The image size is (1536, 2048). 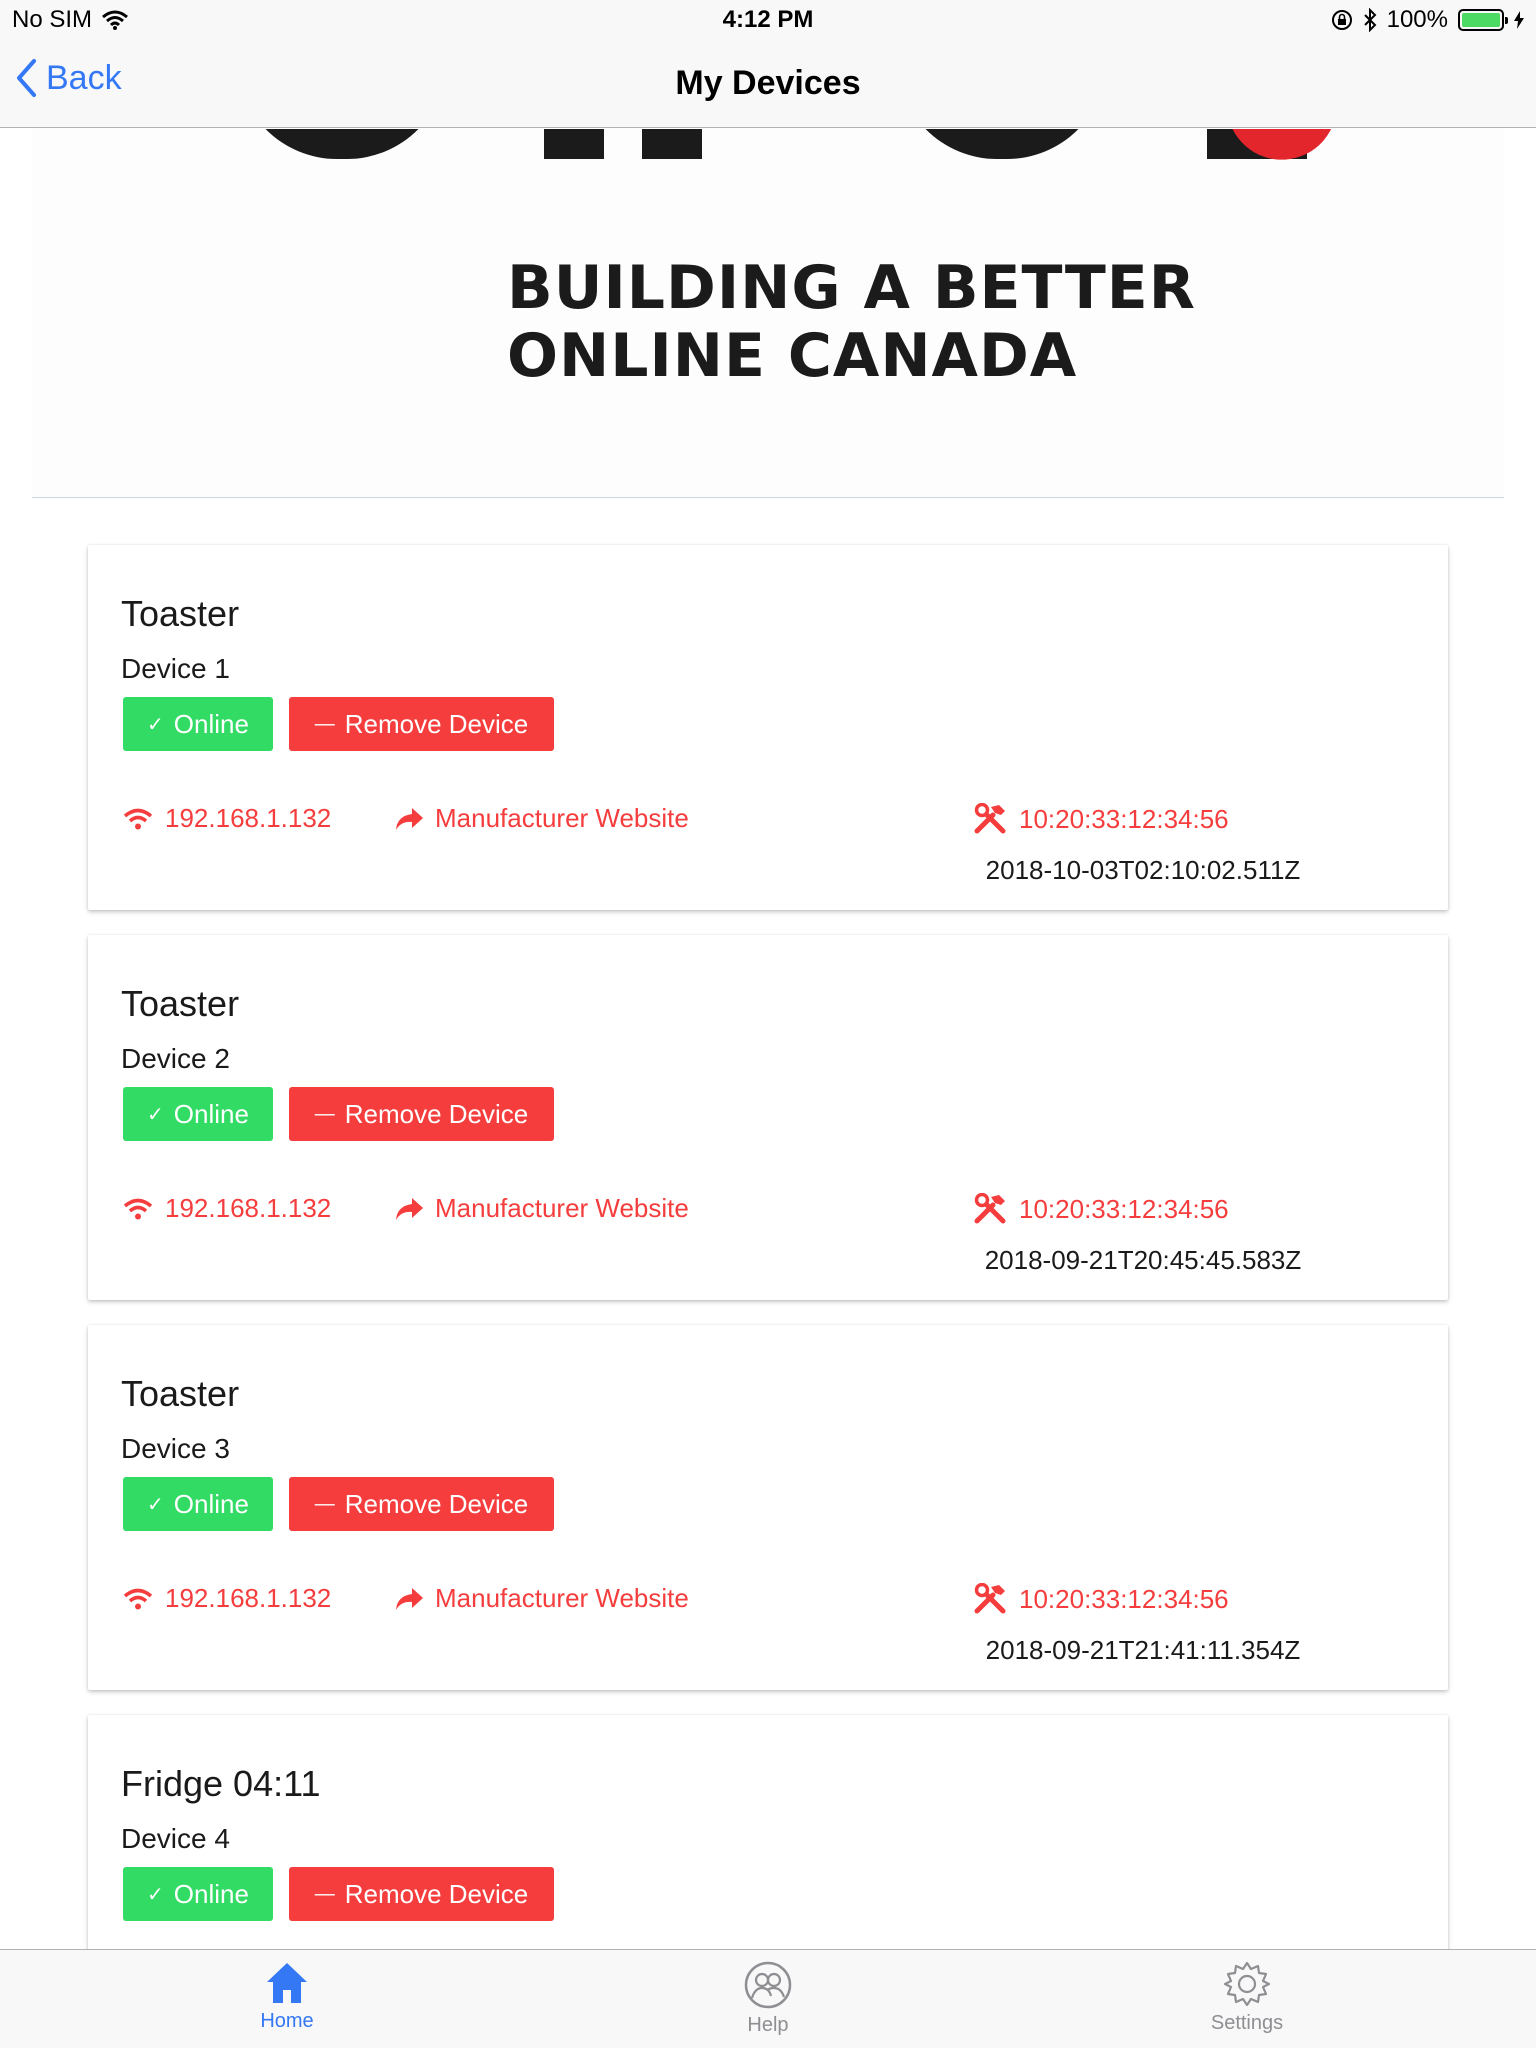 I want to click on device-label: Device 4, so click(x=175, y=1838).